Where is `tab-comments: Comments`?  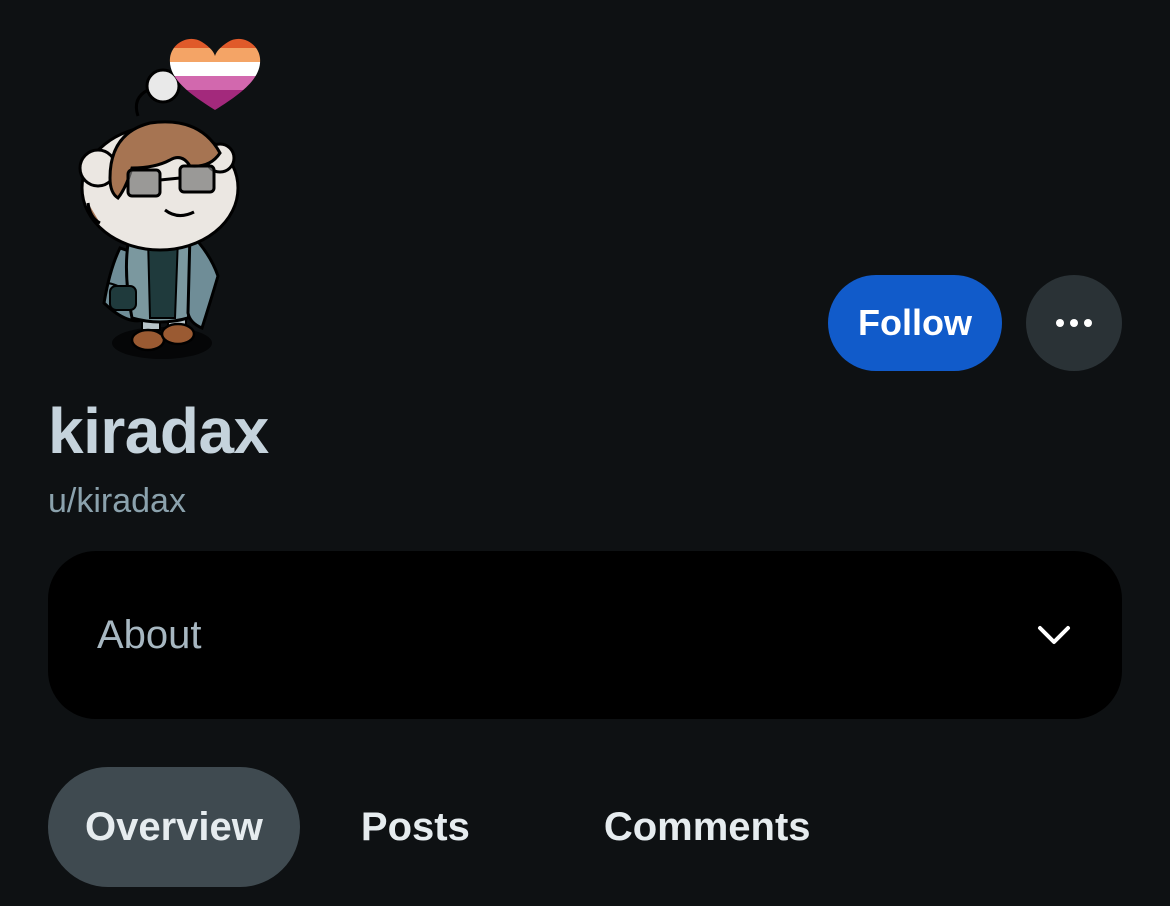 tab-comments: Comments is located at coordinates (707, 827).